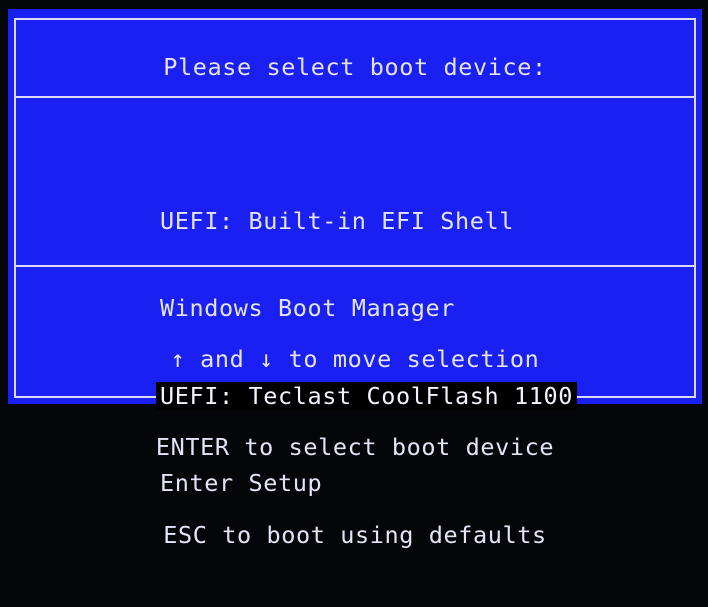 The height and width of the screenshot is (607, 708). Describe the element at coordinates (355, 535) in the screenshot. I see `help-line-escape: ESC to boot using defaults` at that location.